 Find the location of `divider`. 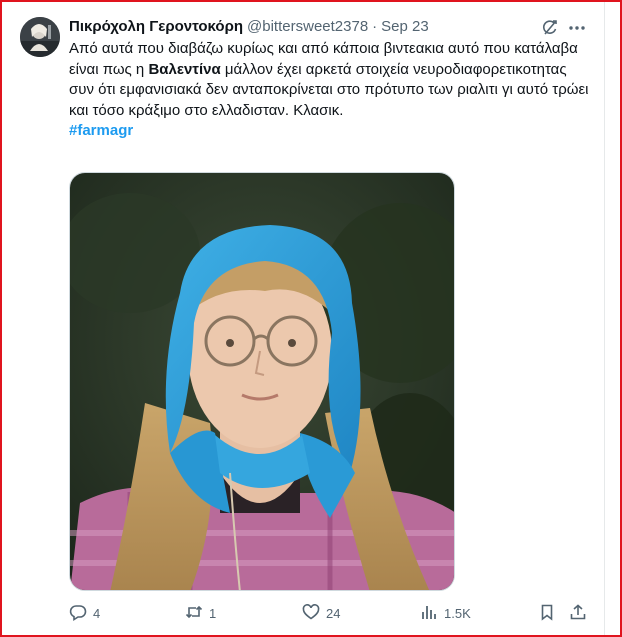

divider is located at coordinates (604, 318).